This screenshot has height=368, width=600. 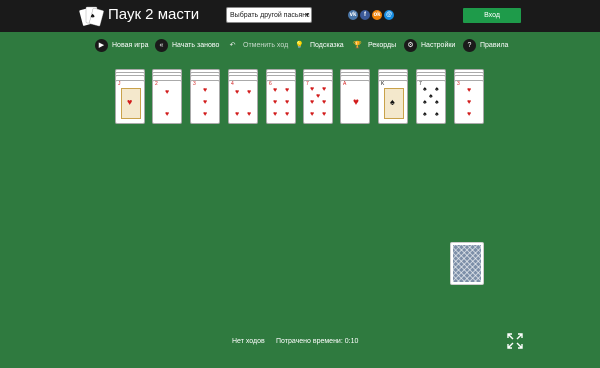 I want to click on tableau-card: A ♥, so click(x=355, y=102).